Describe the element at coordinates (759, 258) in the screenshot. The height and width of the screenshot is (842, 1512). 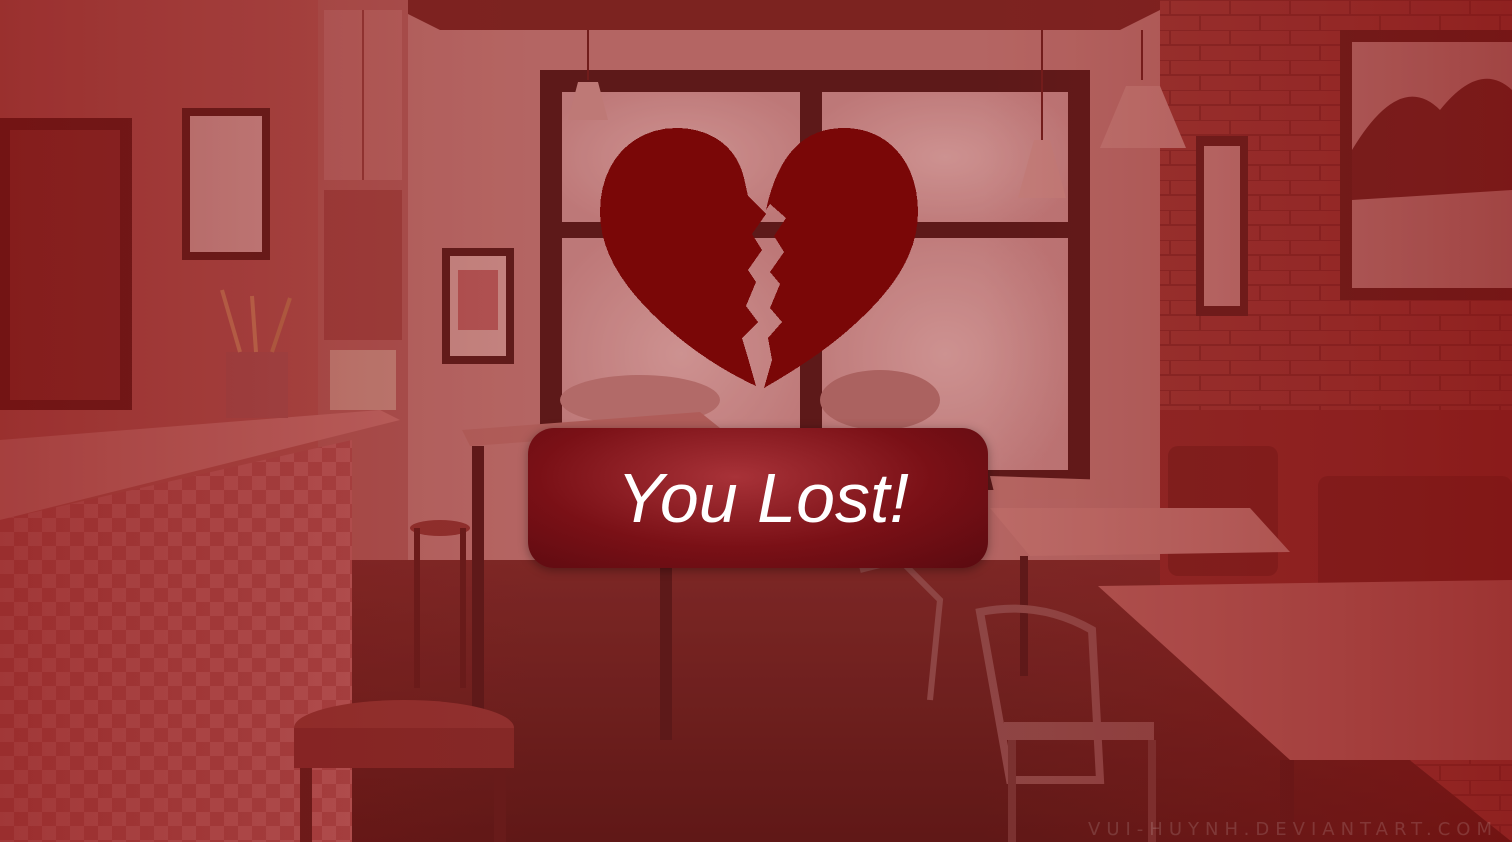
I see `broken-heart-icon` at that location.